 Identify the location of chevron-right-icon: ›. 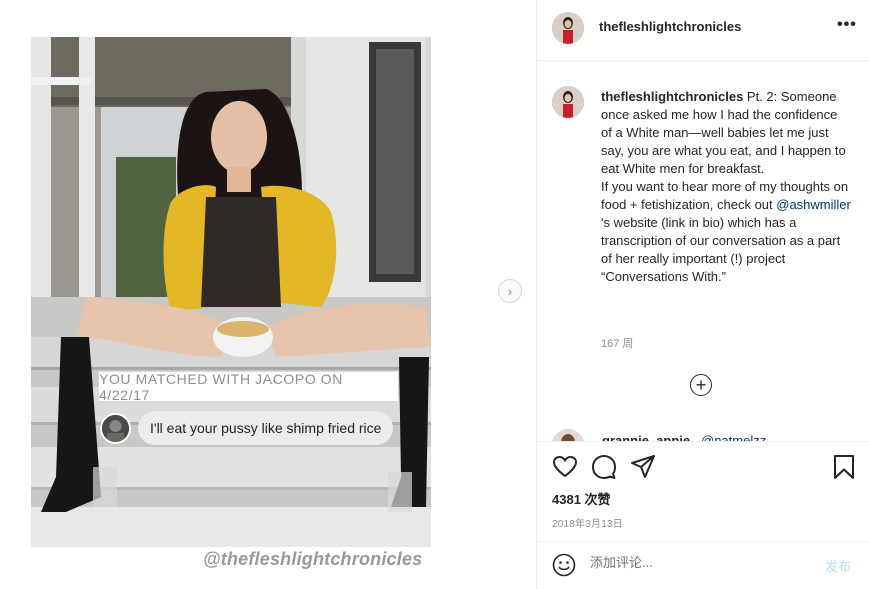
(510, 291).